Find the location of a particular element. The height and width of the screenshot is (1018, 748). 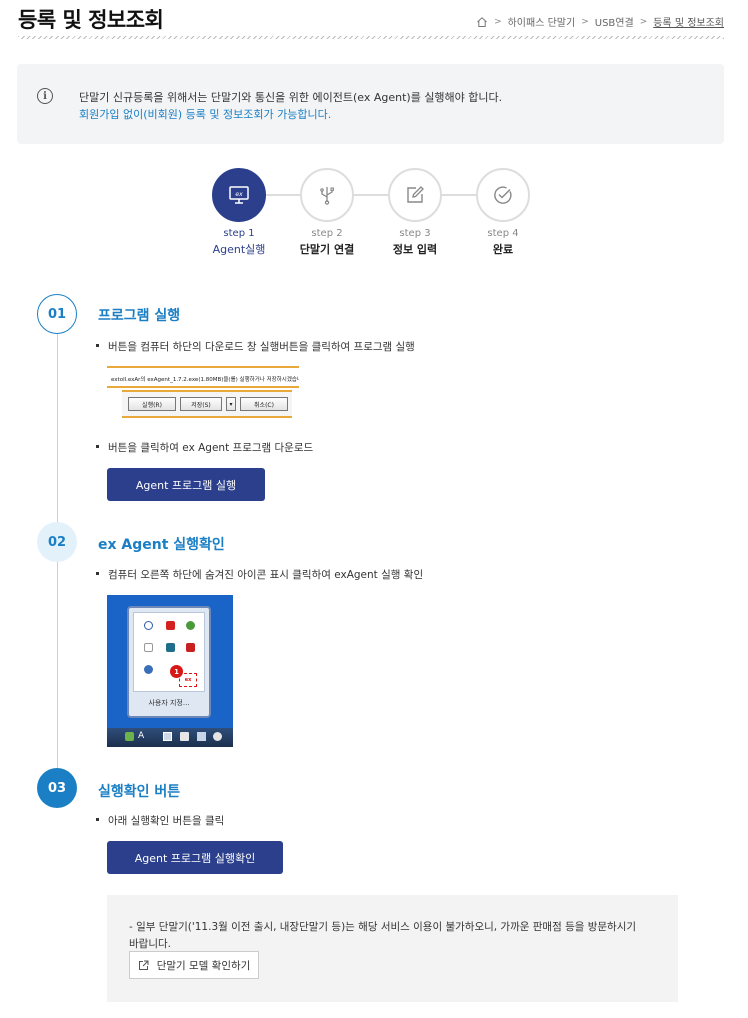

step-4-number: step 4 is located at coordinates (503, 233).